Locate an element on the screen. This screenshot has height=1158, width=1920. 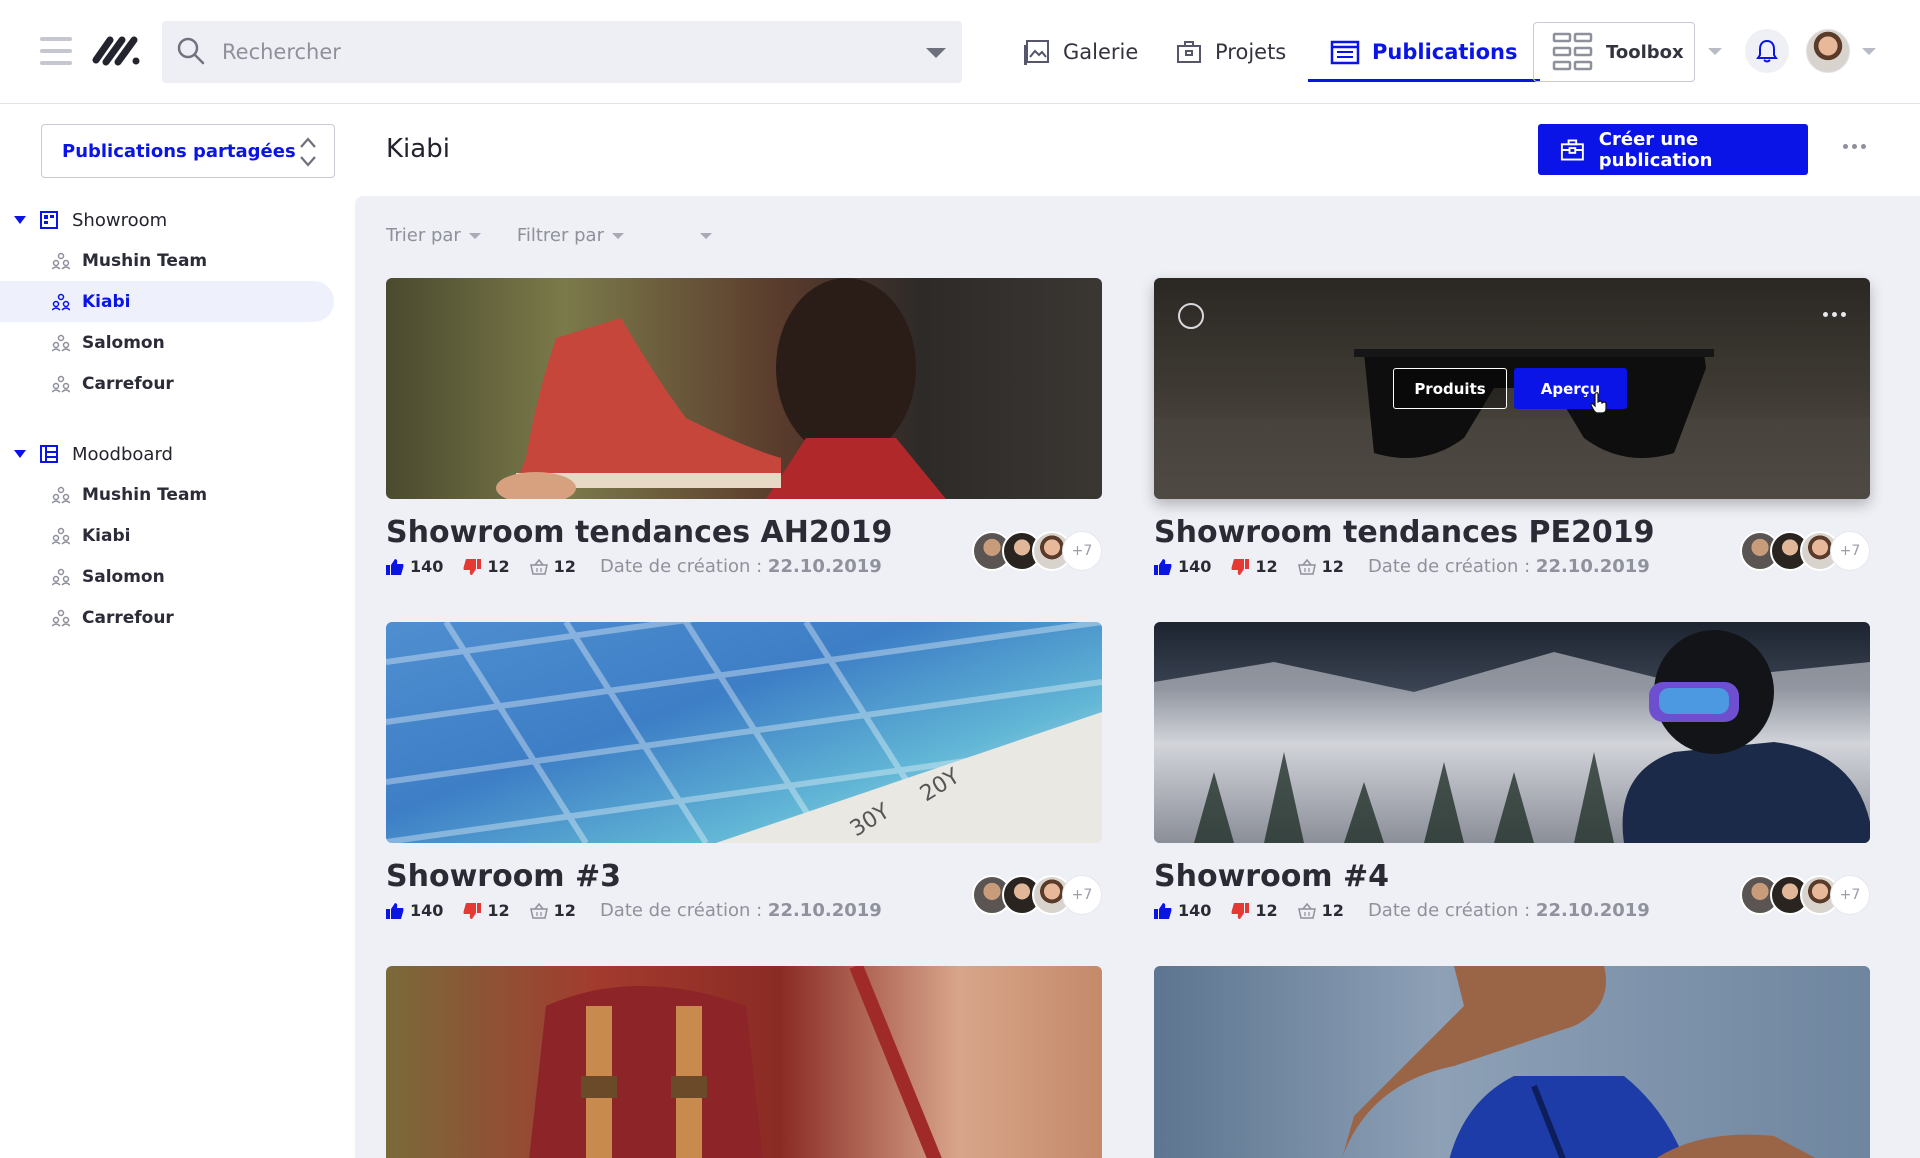
sort-label: Trier par is located at coordinates (423, 235).